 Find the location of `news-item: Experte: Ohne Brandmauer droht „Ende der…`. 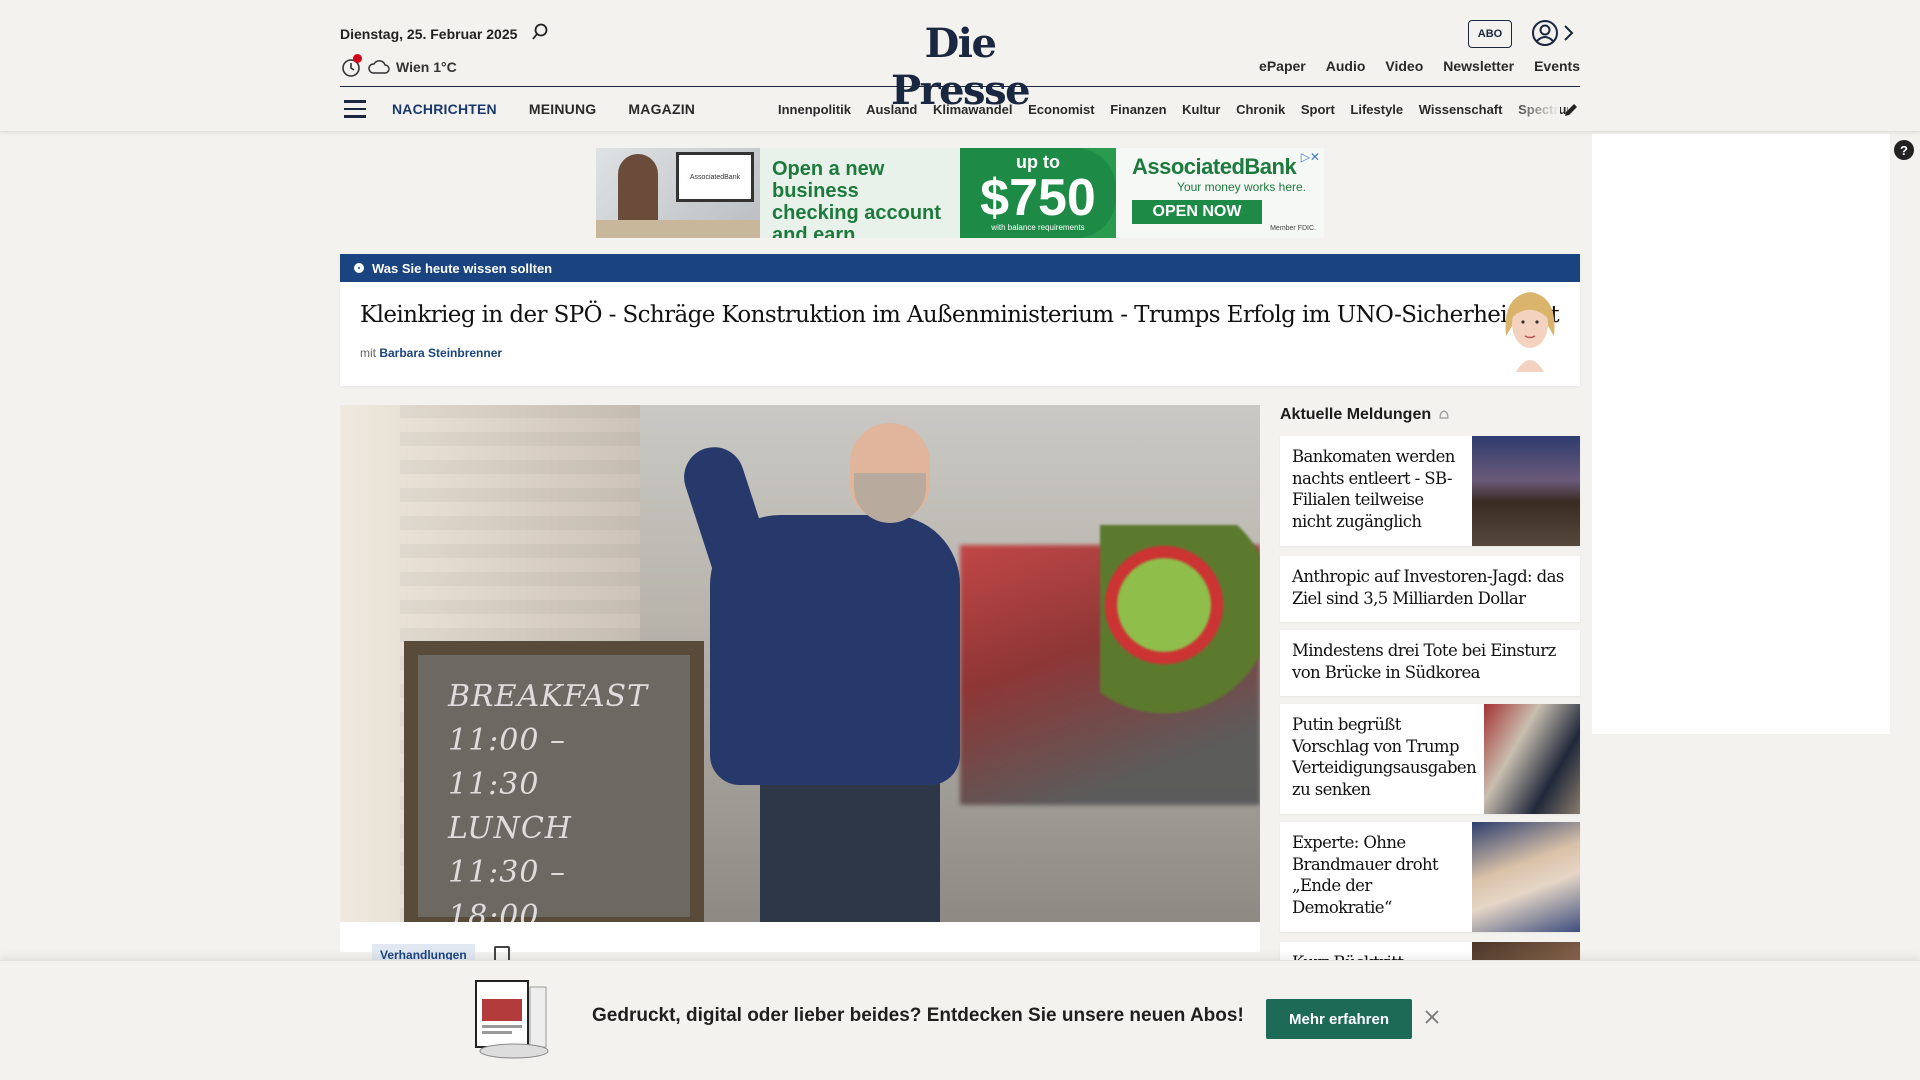

news-item: Experte: Ohne Brandmauer droht „Ende der… is located at coordinates (1430, 877).